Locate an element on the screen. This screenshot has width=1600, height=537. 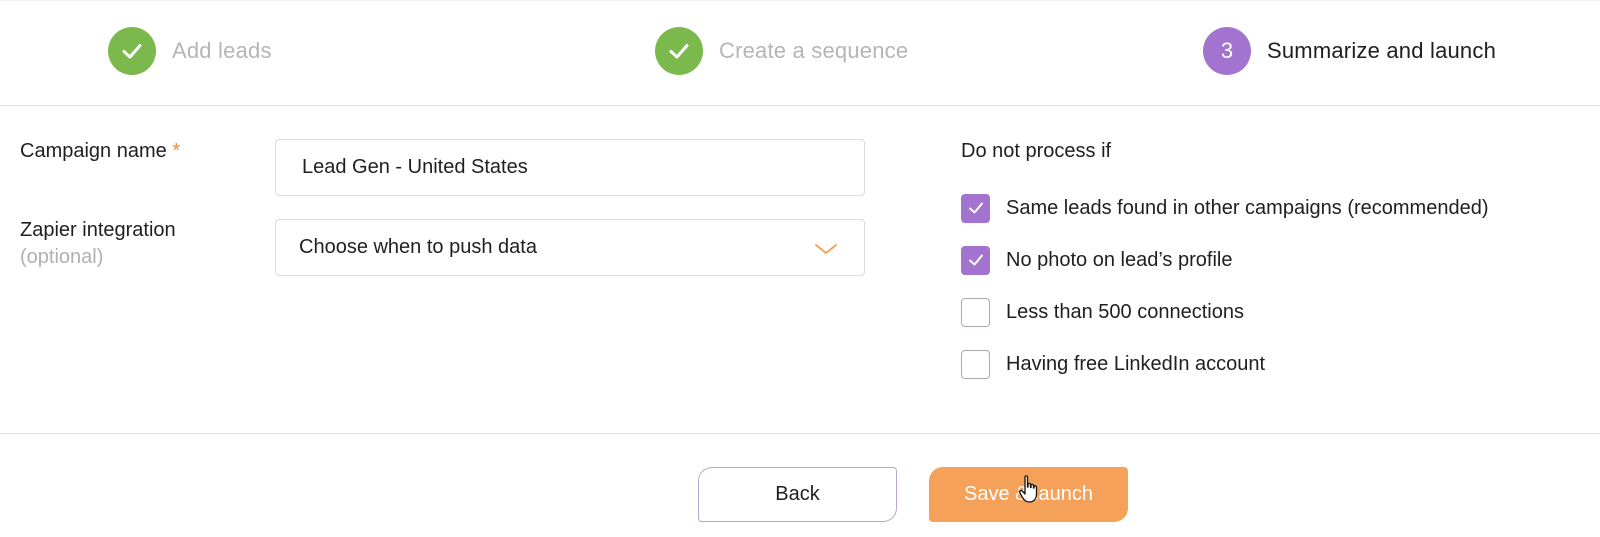
step-create-sequence: Create a sequence is located at coordinates (781, 51).